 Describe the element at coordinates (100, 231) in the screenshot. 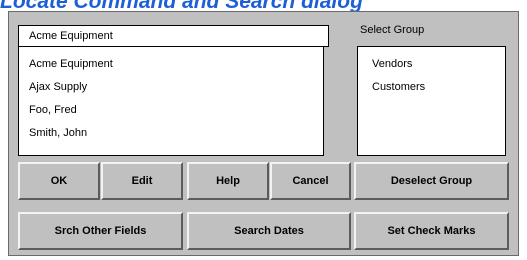

I see `search-other-fields-button: Srch Other Fields` at that location.